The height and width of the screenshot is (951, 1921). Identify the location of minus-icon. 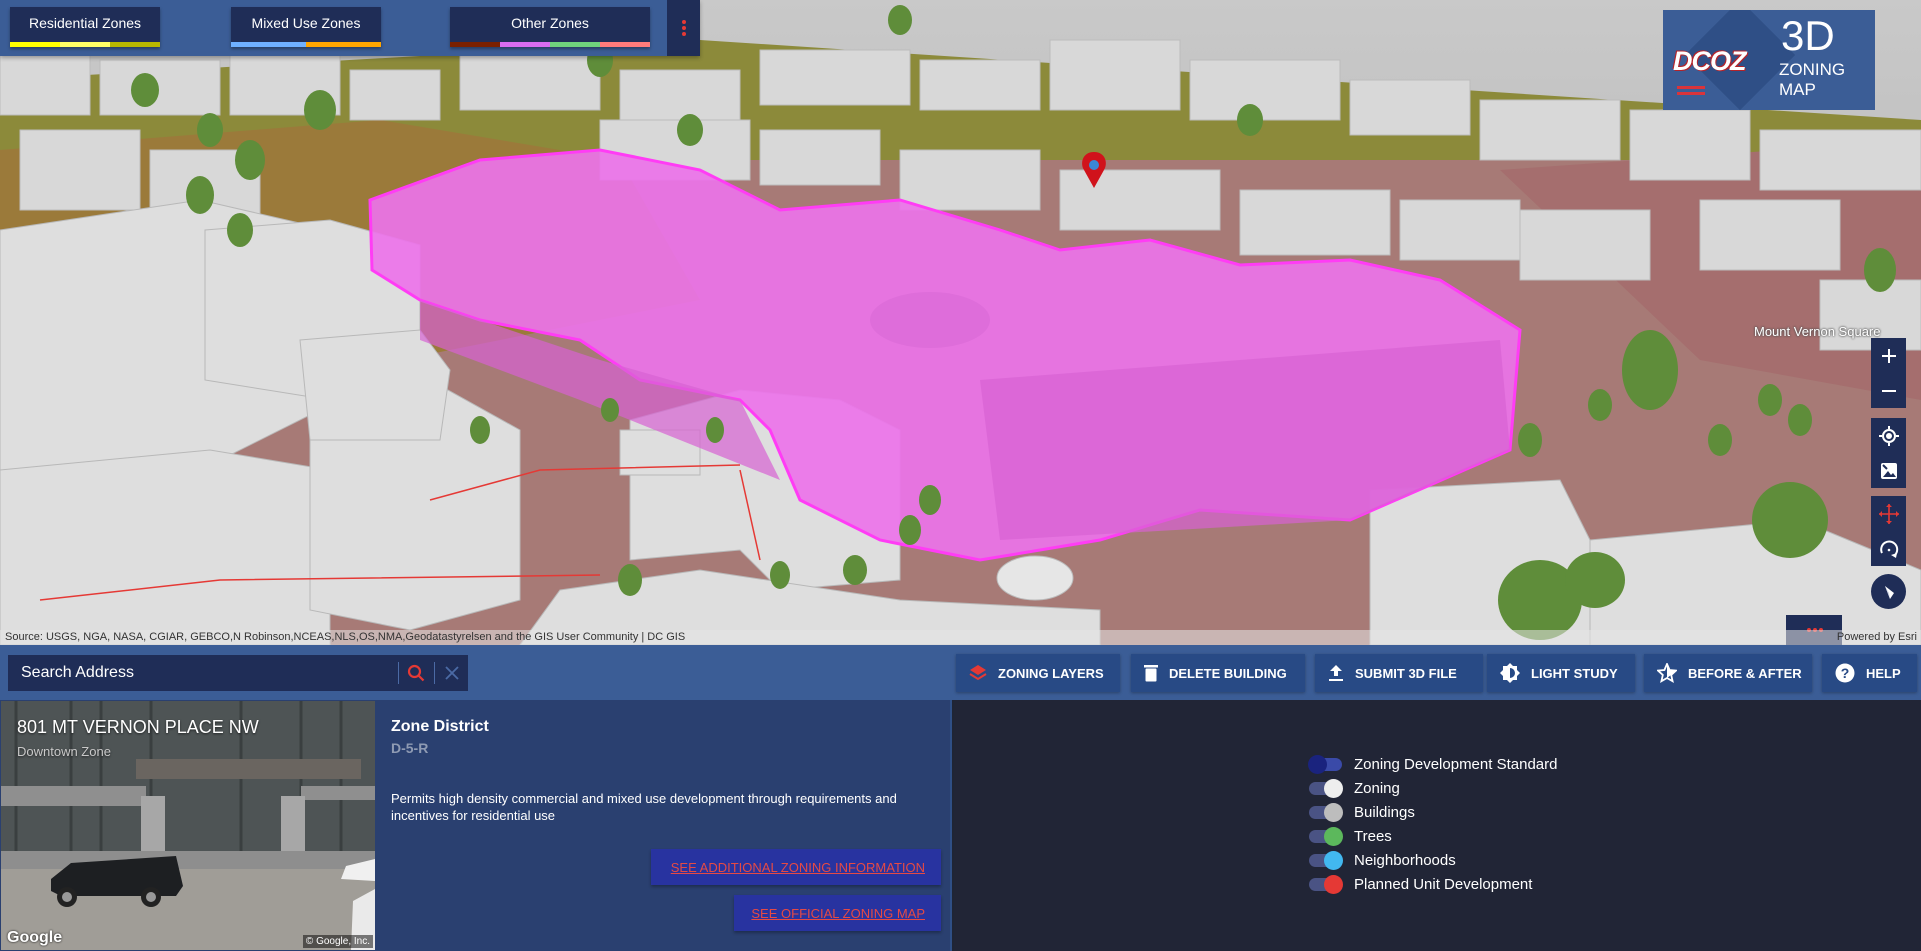
(1888, 390).